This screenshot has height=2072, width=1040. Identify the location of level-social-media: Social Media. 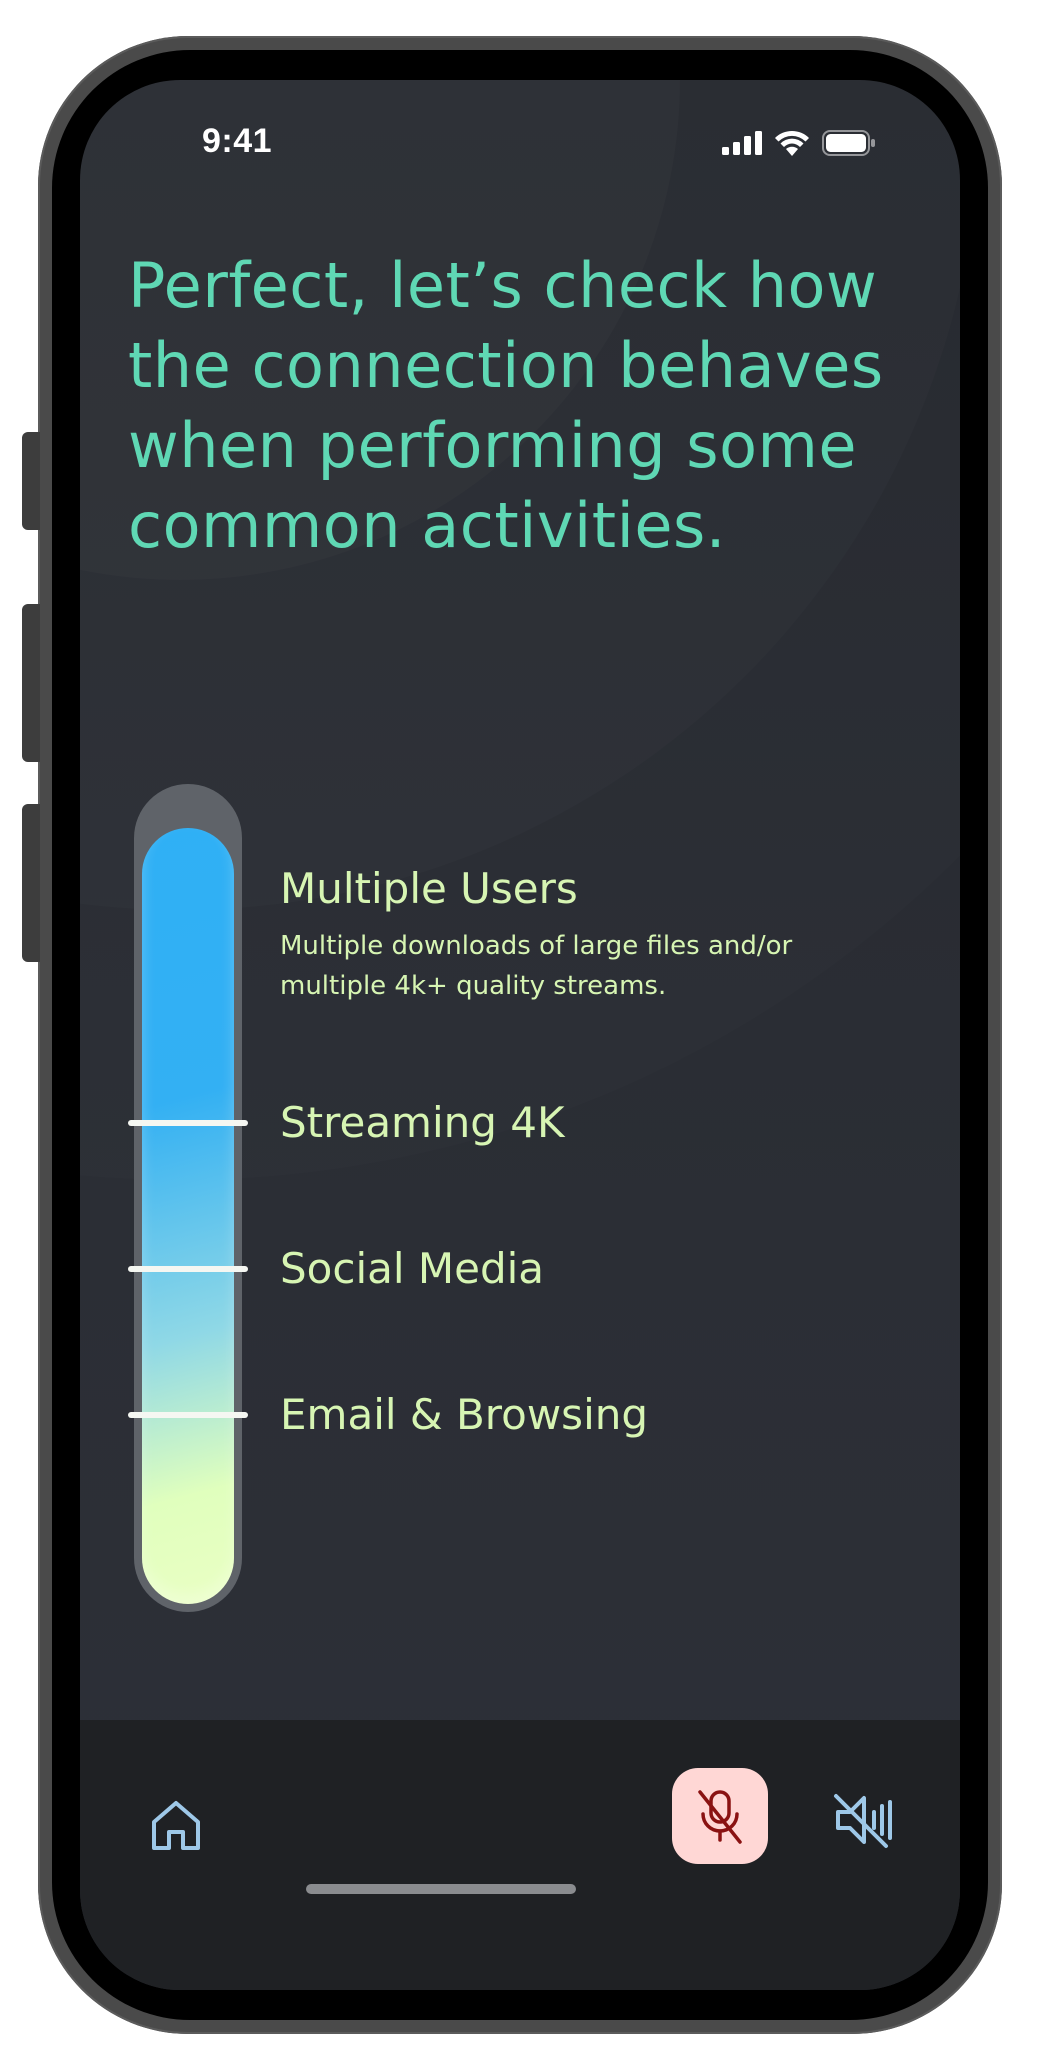
(412, 1269).